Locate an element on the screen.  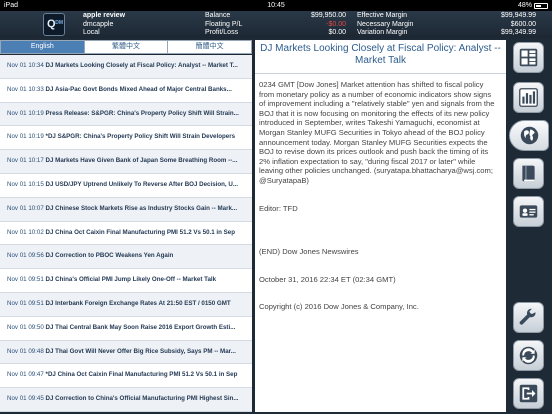
effective-margin-label: Effective Margin is located at coordinates (382, 15).